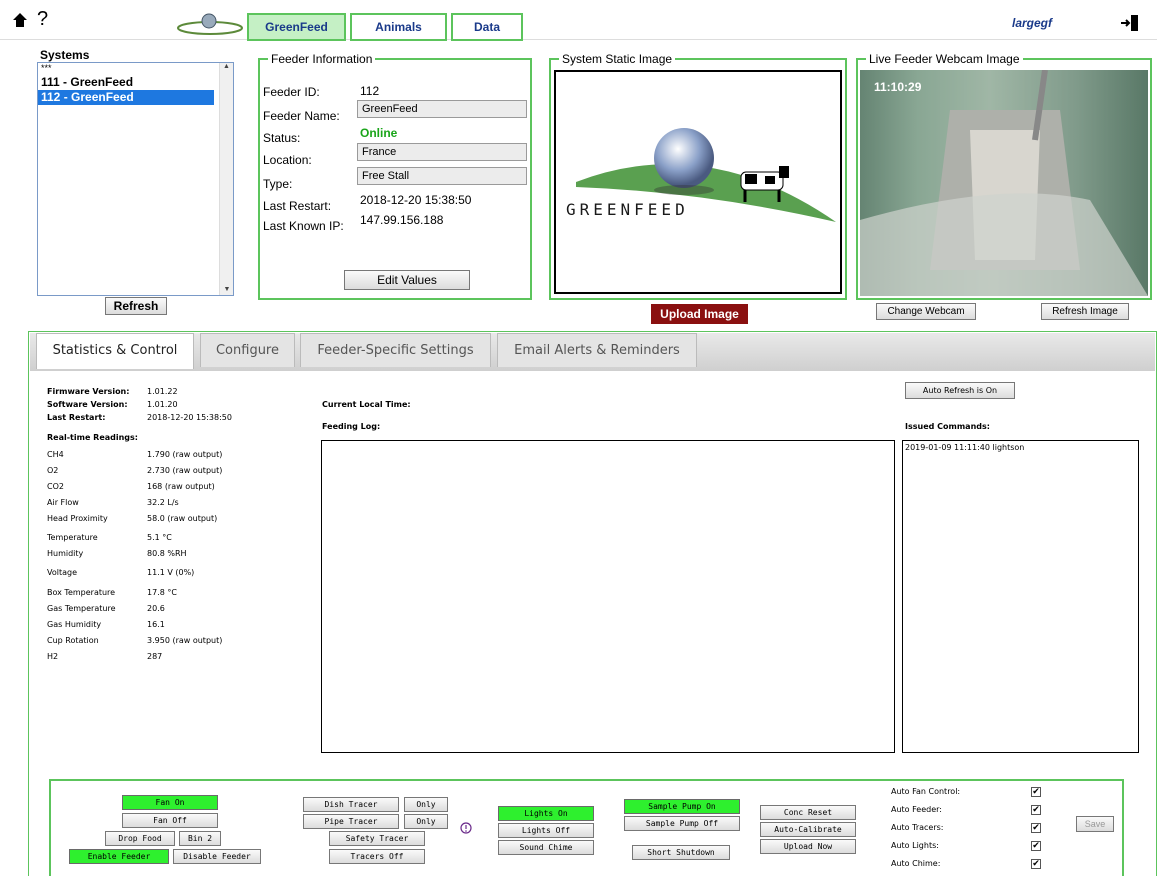 The width and height of the screenshot is (1157, 876). What do you see at coordinates (81, 592) in the screenshot?
I see `reading-label: Box Temperature` at bounding box center [81, 592].